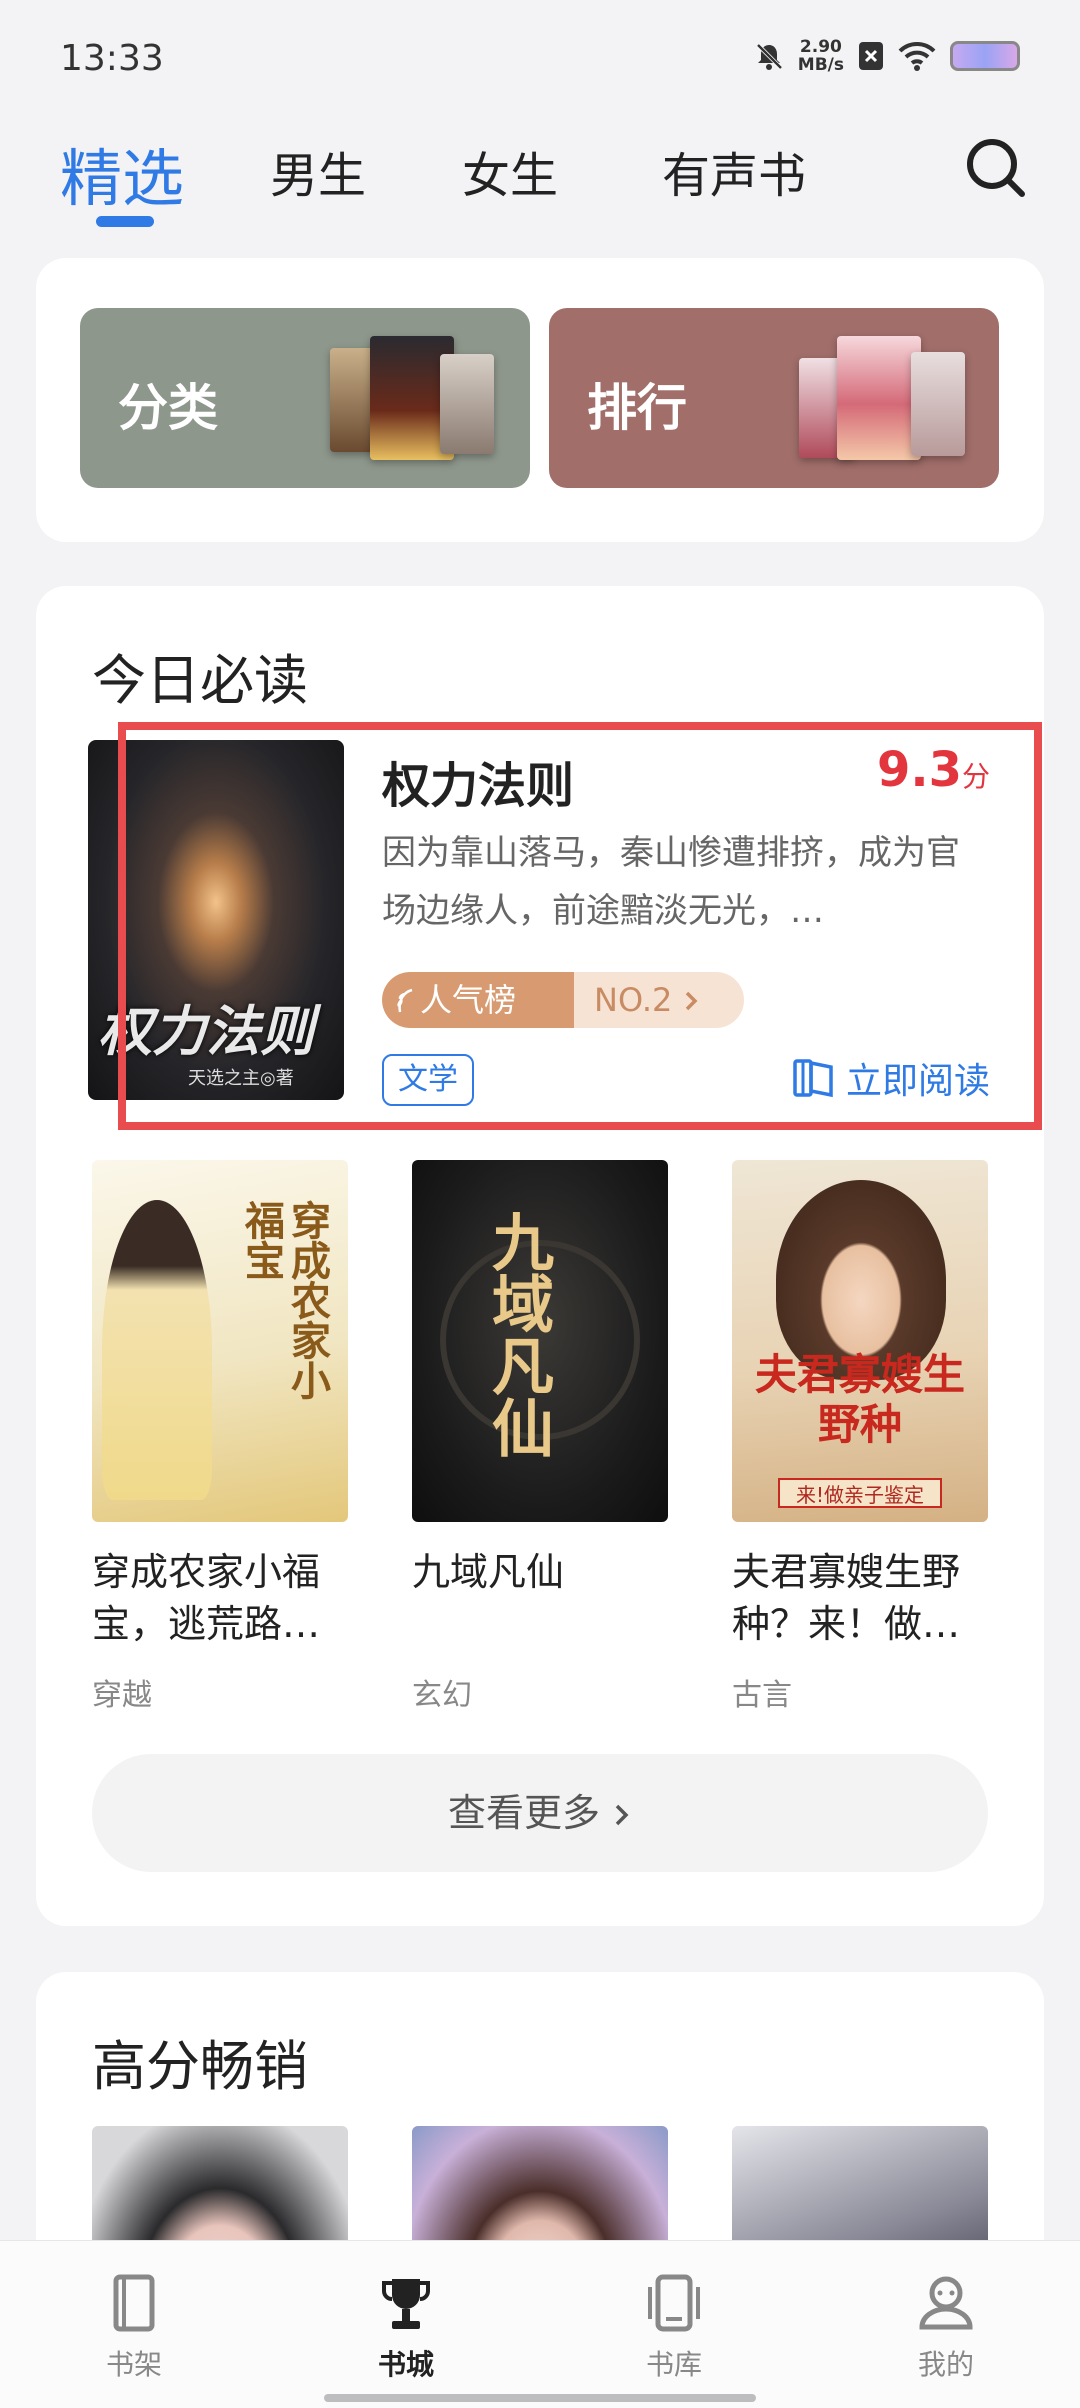 The image size is (1080, 2408). I want to click on library-icon, so click(674, 2303).